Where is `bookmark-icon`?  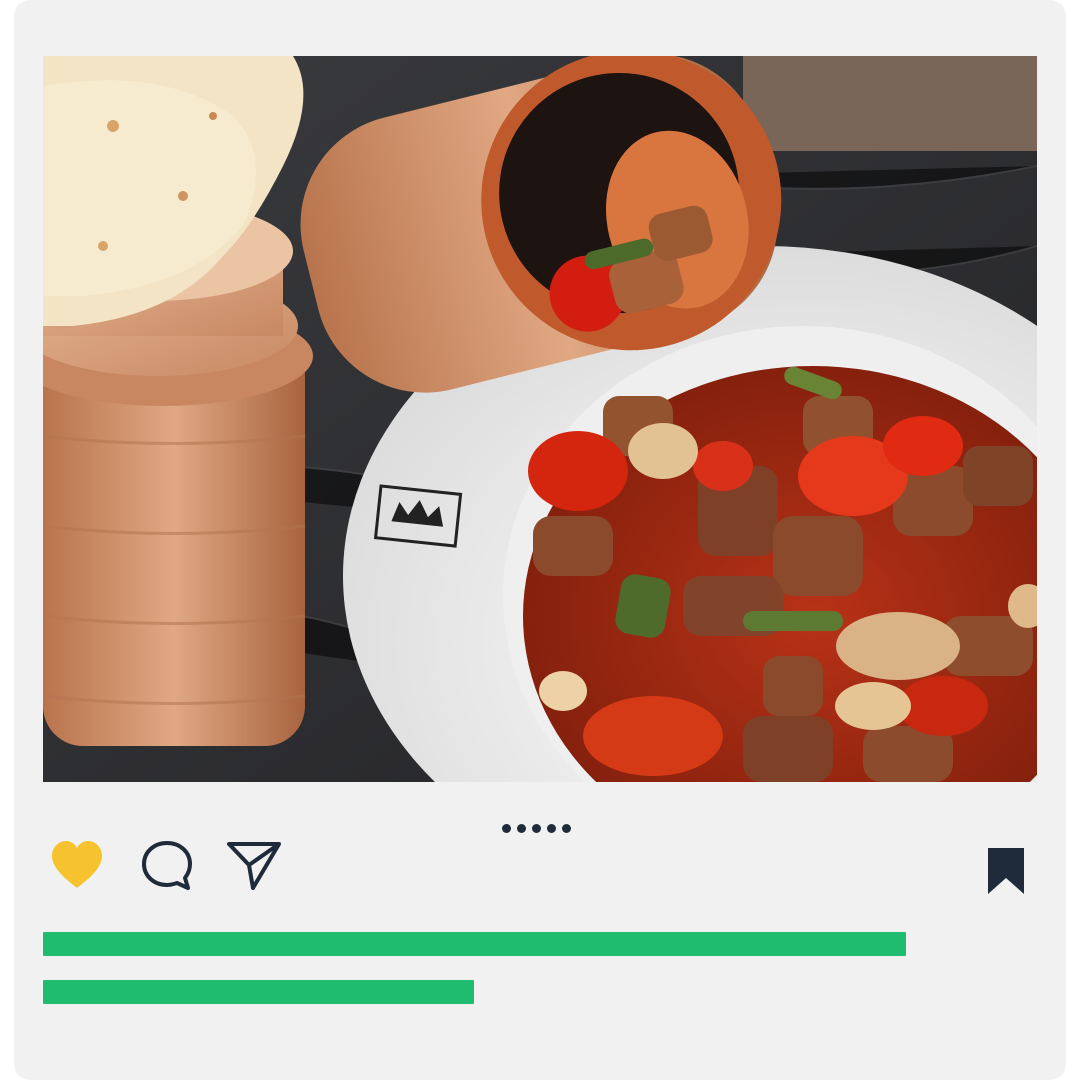
bookmark-icon is located at coordinates (1006, 871).